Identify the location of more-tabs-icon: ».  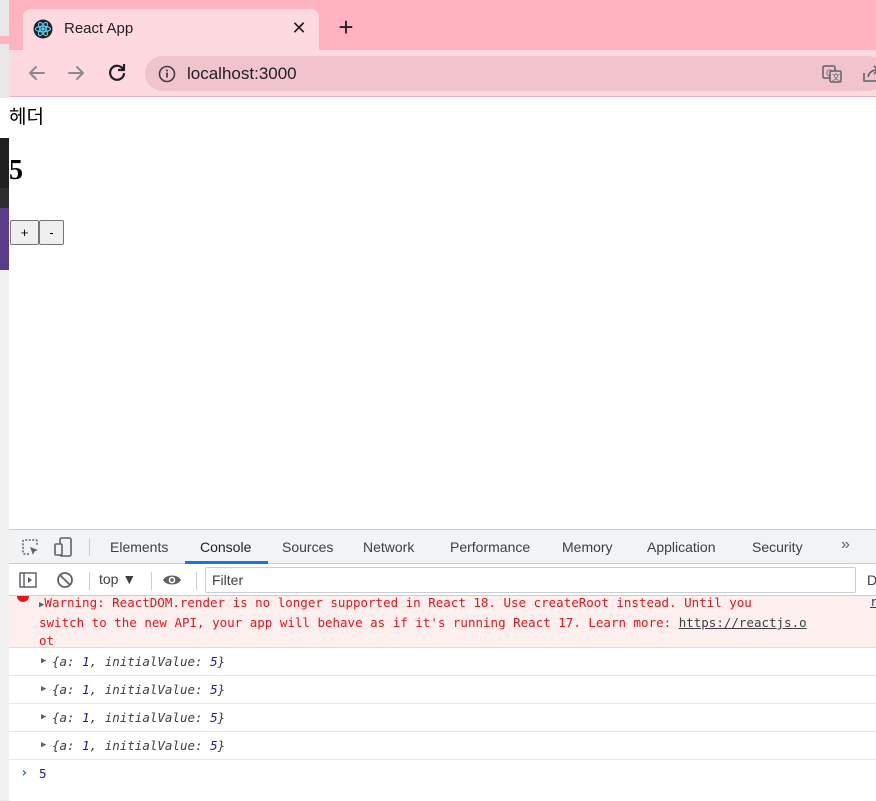
(845, 545).